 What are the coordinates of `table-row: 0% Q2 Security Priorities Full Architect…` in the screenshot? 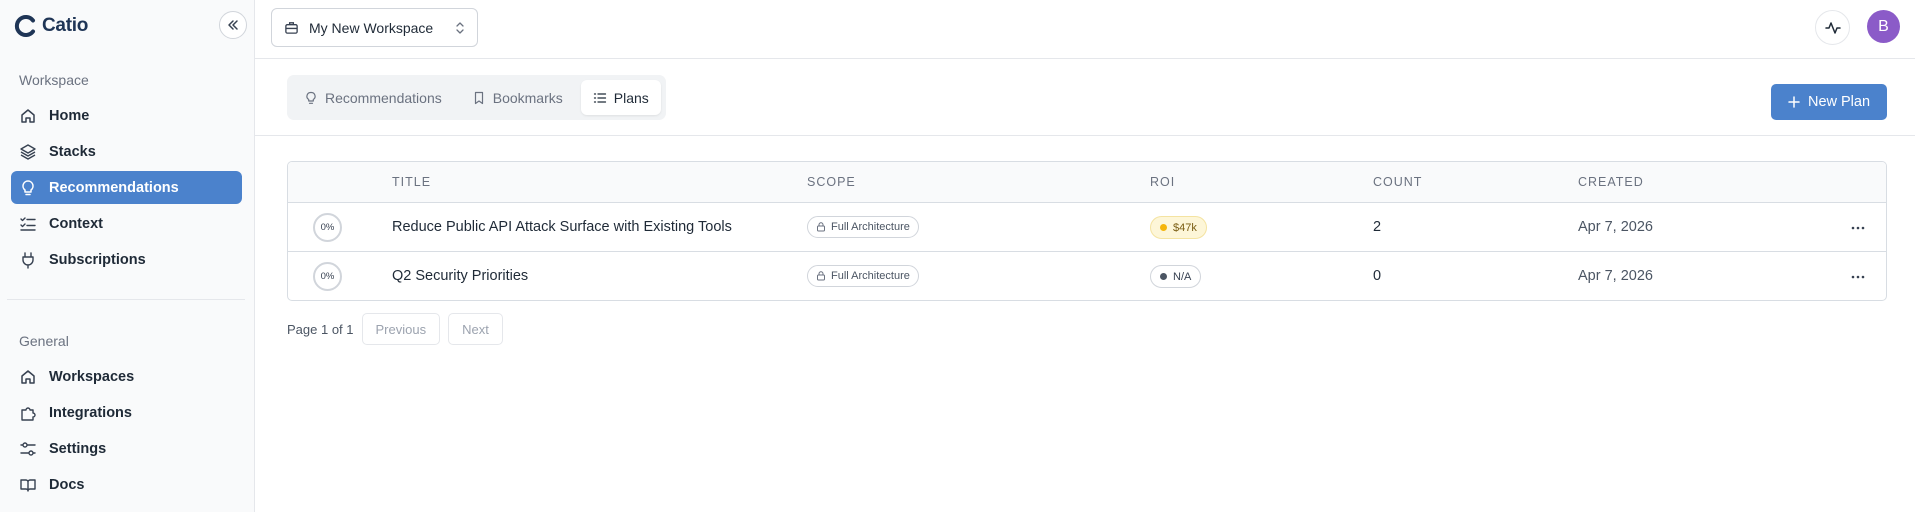 It's located at (1087, 276).